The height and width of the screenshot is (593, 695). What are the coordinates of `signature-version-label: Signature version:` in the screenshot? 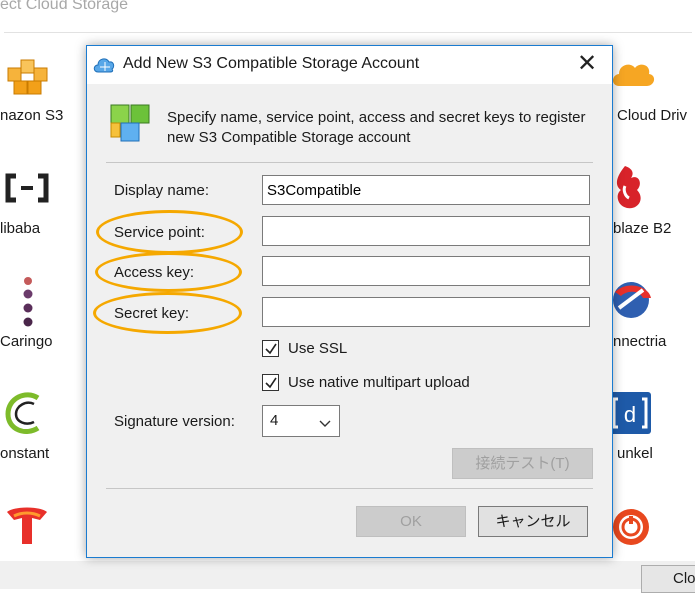 It's located at (174, 421).